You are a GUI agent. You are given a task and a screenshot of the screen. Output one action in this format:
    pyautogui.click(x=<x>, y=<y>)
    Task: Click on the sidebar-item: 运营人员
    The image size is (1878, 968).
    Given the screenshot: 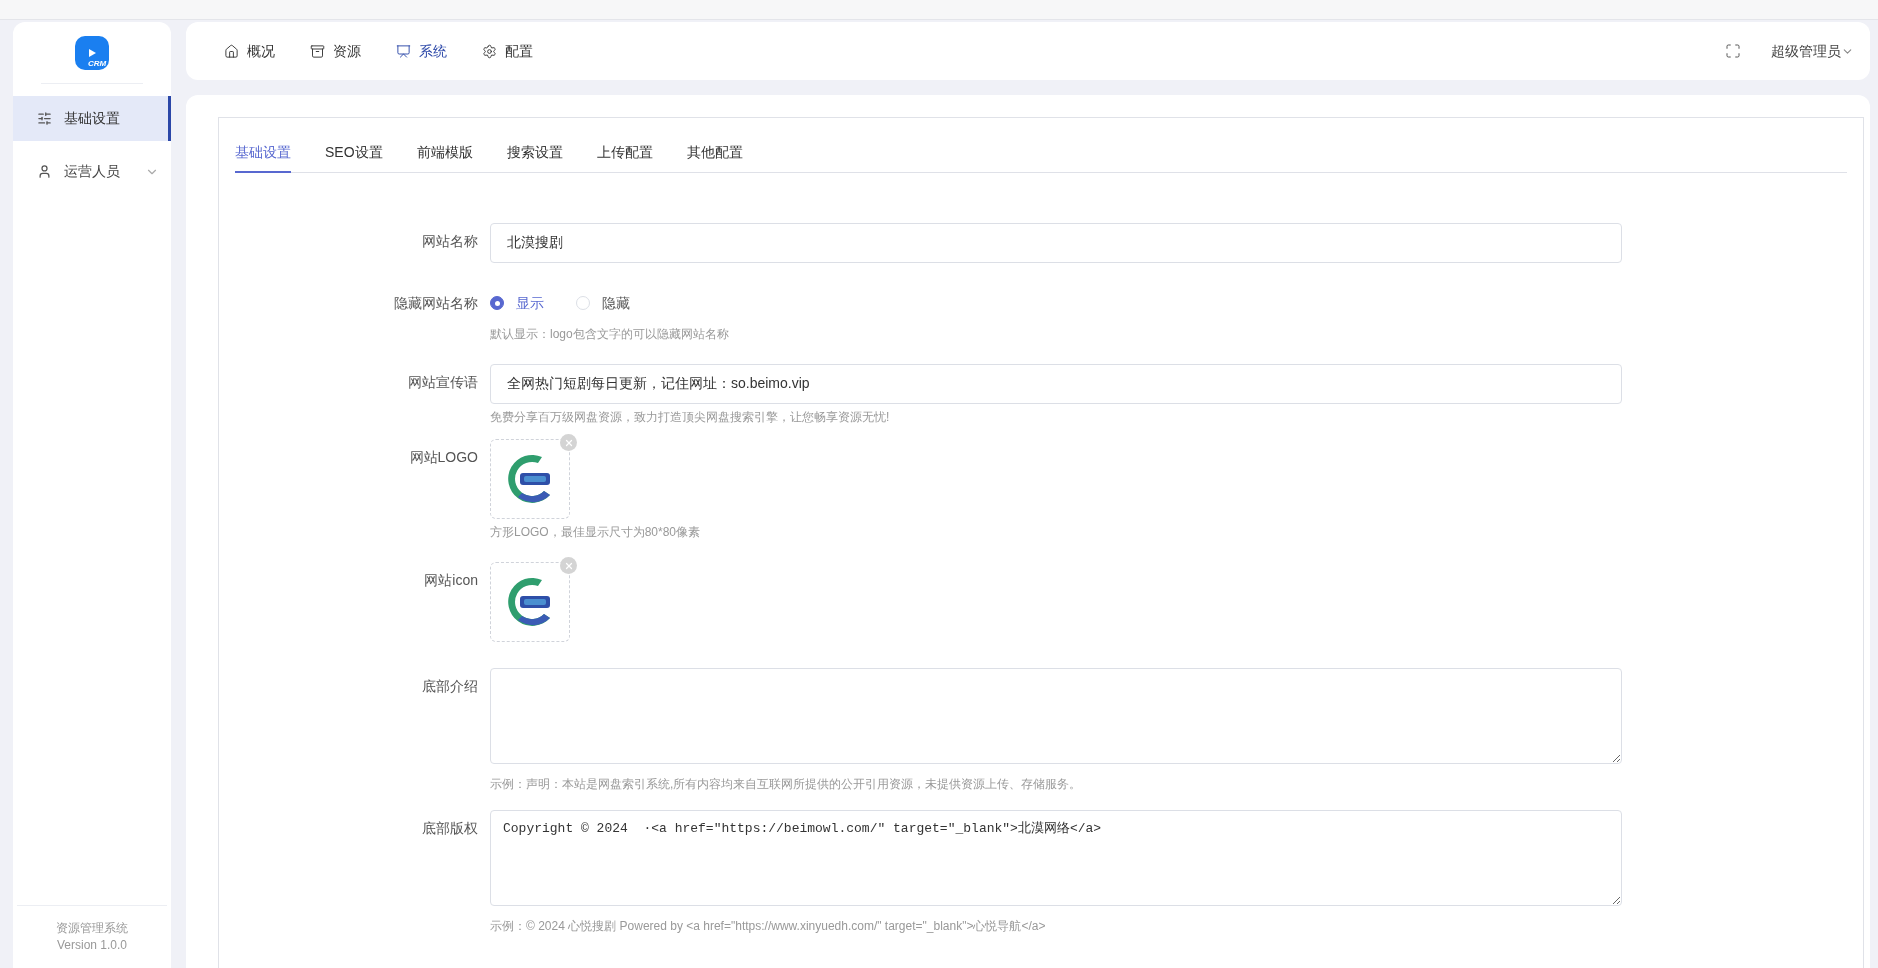 What is the action you would take?
    pyautogui.click(x=92, y=171)
    